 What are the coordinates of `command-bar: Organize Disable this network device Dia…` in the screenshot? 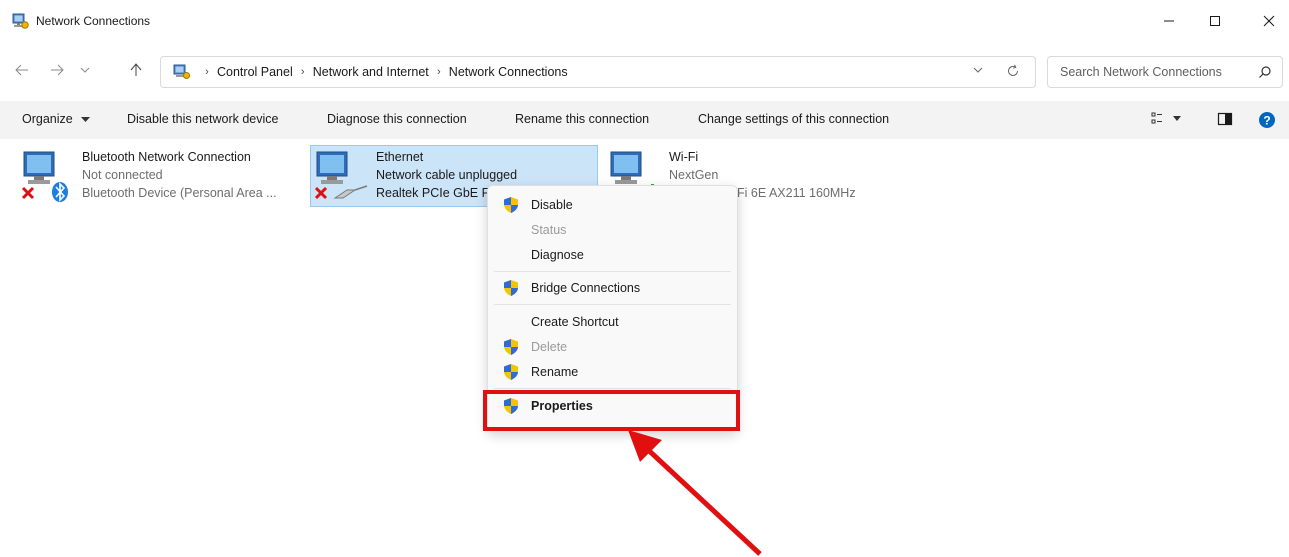 It's located at (644, 120).